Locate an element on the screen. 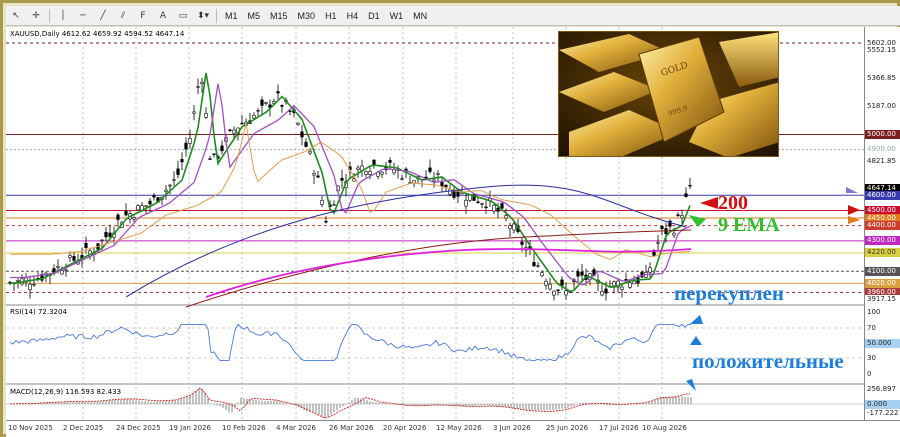 The height and width of the screenshot is (437, 900). arrow-positive-down is located at coordinates (691, 385).